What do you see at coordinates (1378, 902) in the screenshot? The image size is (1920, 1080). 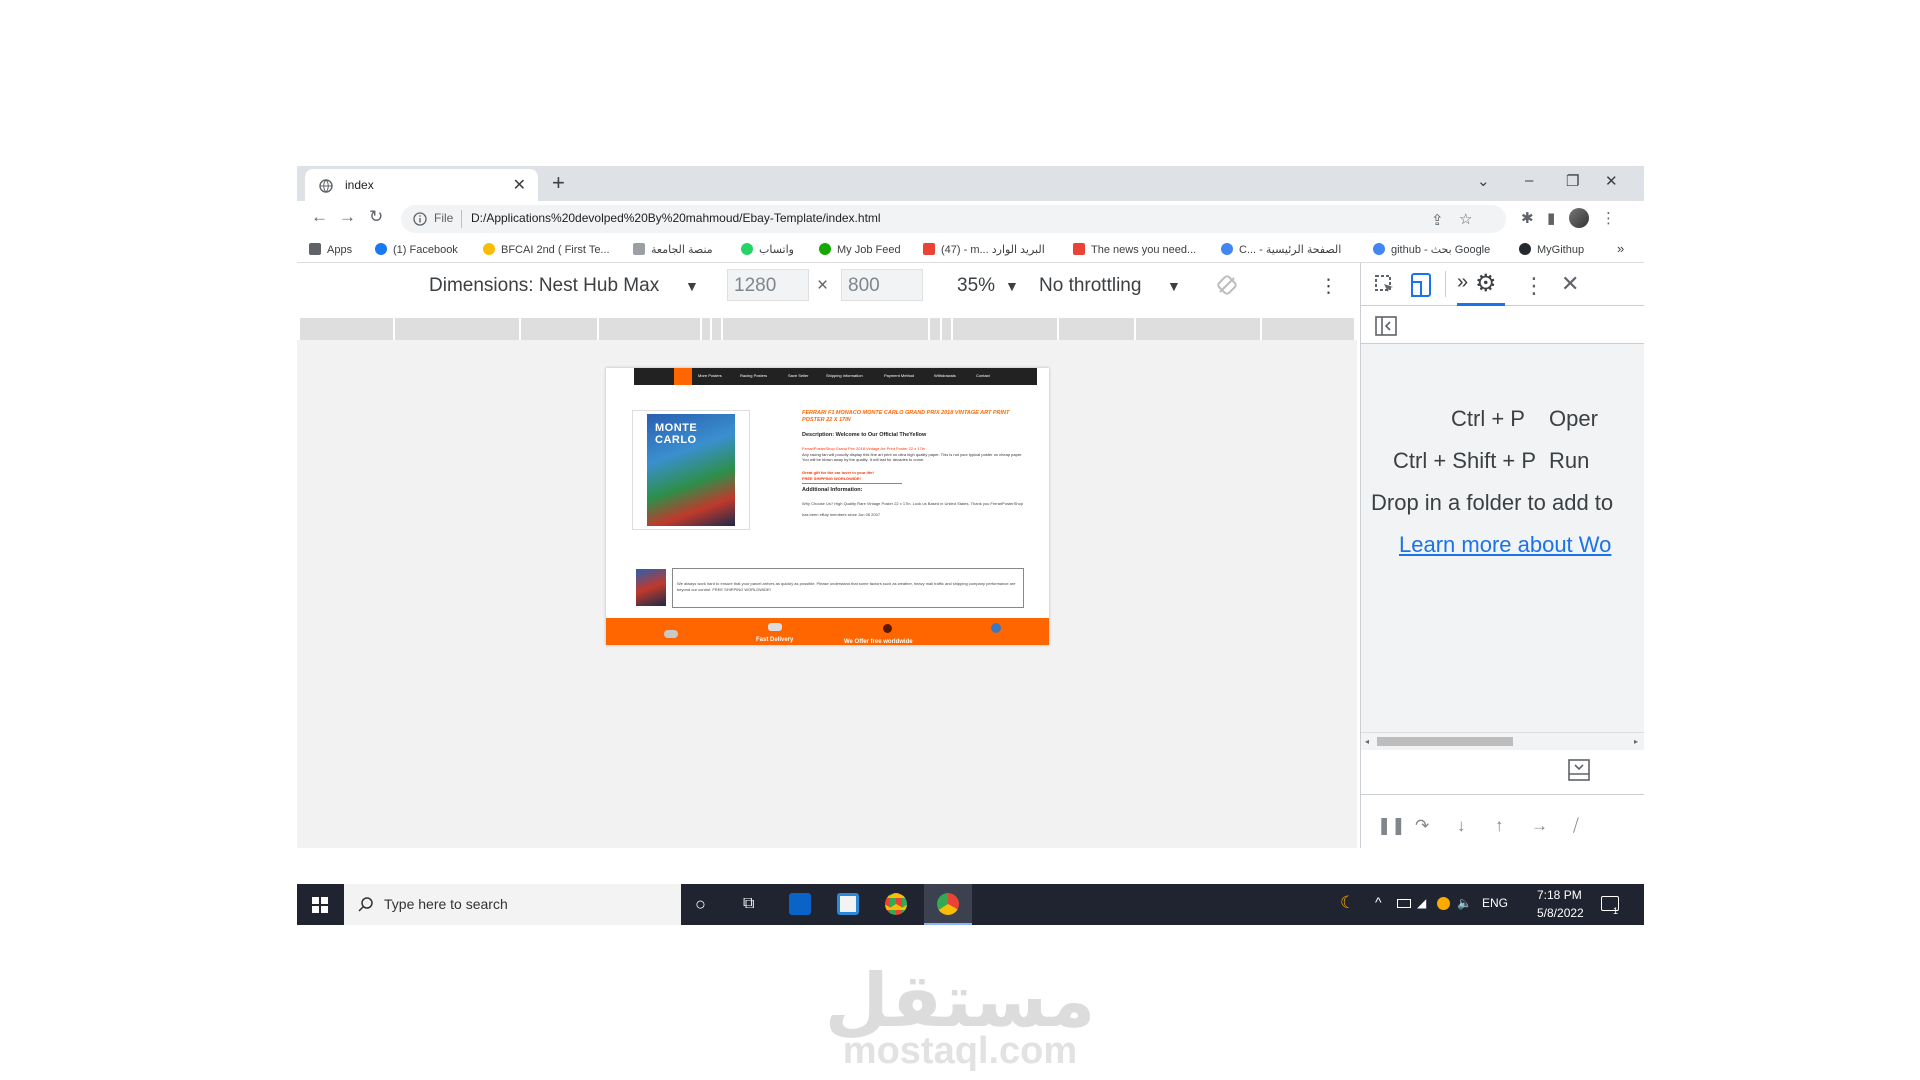 I see `chevron-up-icon: ^` at bounding box center [1378, 902].